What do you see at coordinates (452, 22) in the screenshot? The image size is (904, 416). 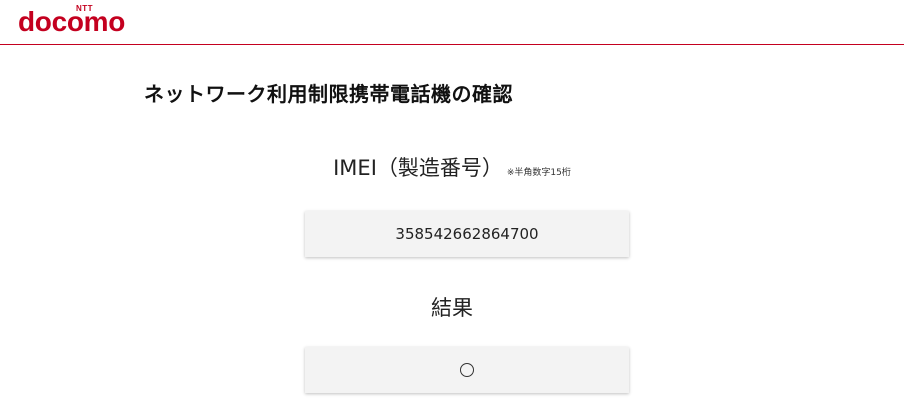 I see `site-header: docomo NTT` at bounding box center [452, 22].